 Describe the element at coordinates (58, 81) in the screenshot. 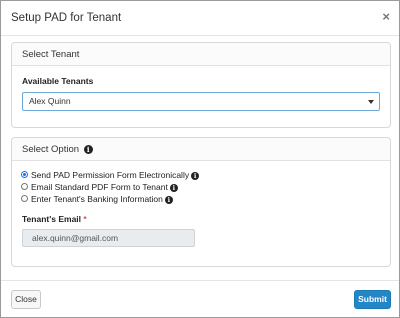

I see `available-tenants-label: Available Tenants` at that location.